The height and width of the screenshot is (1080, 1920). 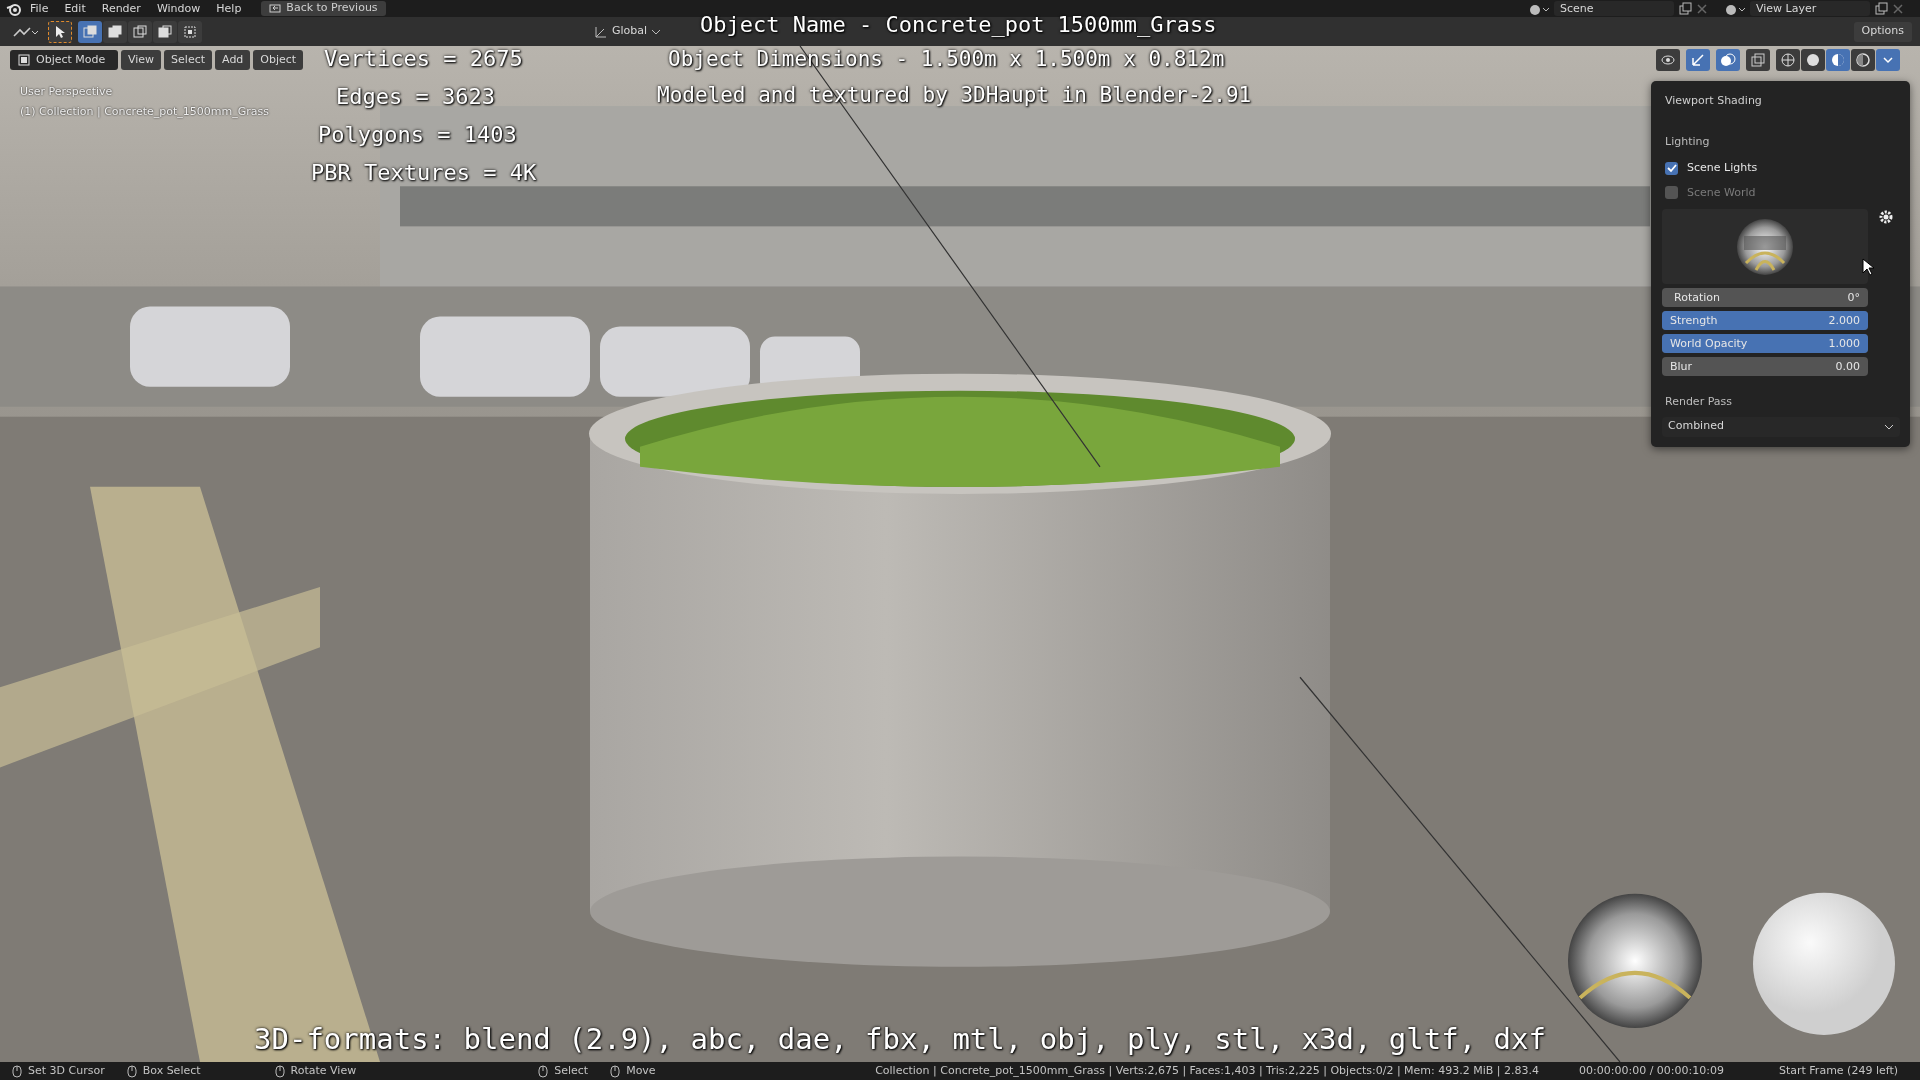 I want to click on blender-logo-icon, so click(x=14, y=8).